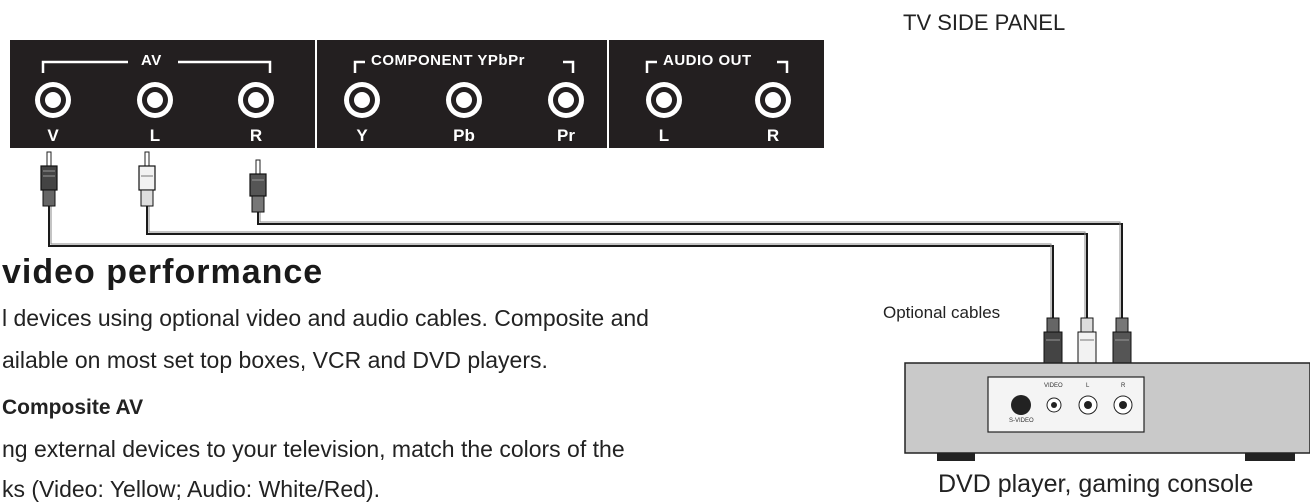 The width and height of the screenshot is (1310, 503). What do you see at coordinates (1053, 386) in the screenshot?
I see `device-jack-label-video: VIDEO` at bounding box center [1053, 386].